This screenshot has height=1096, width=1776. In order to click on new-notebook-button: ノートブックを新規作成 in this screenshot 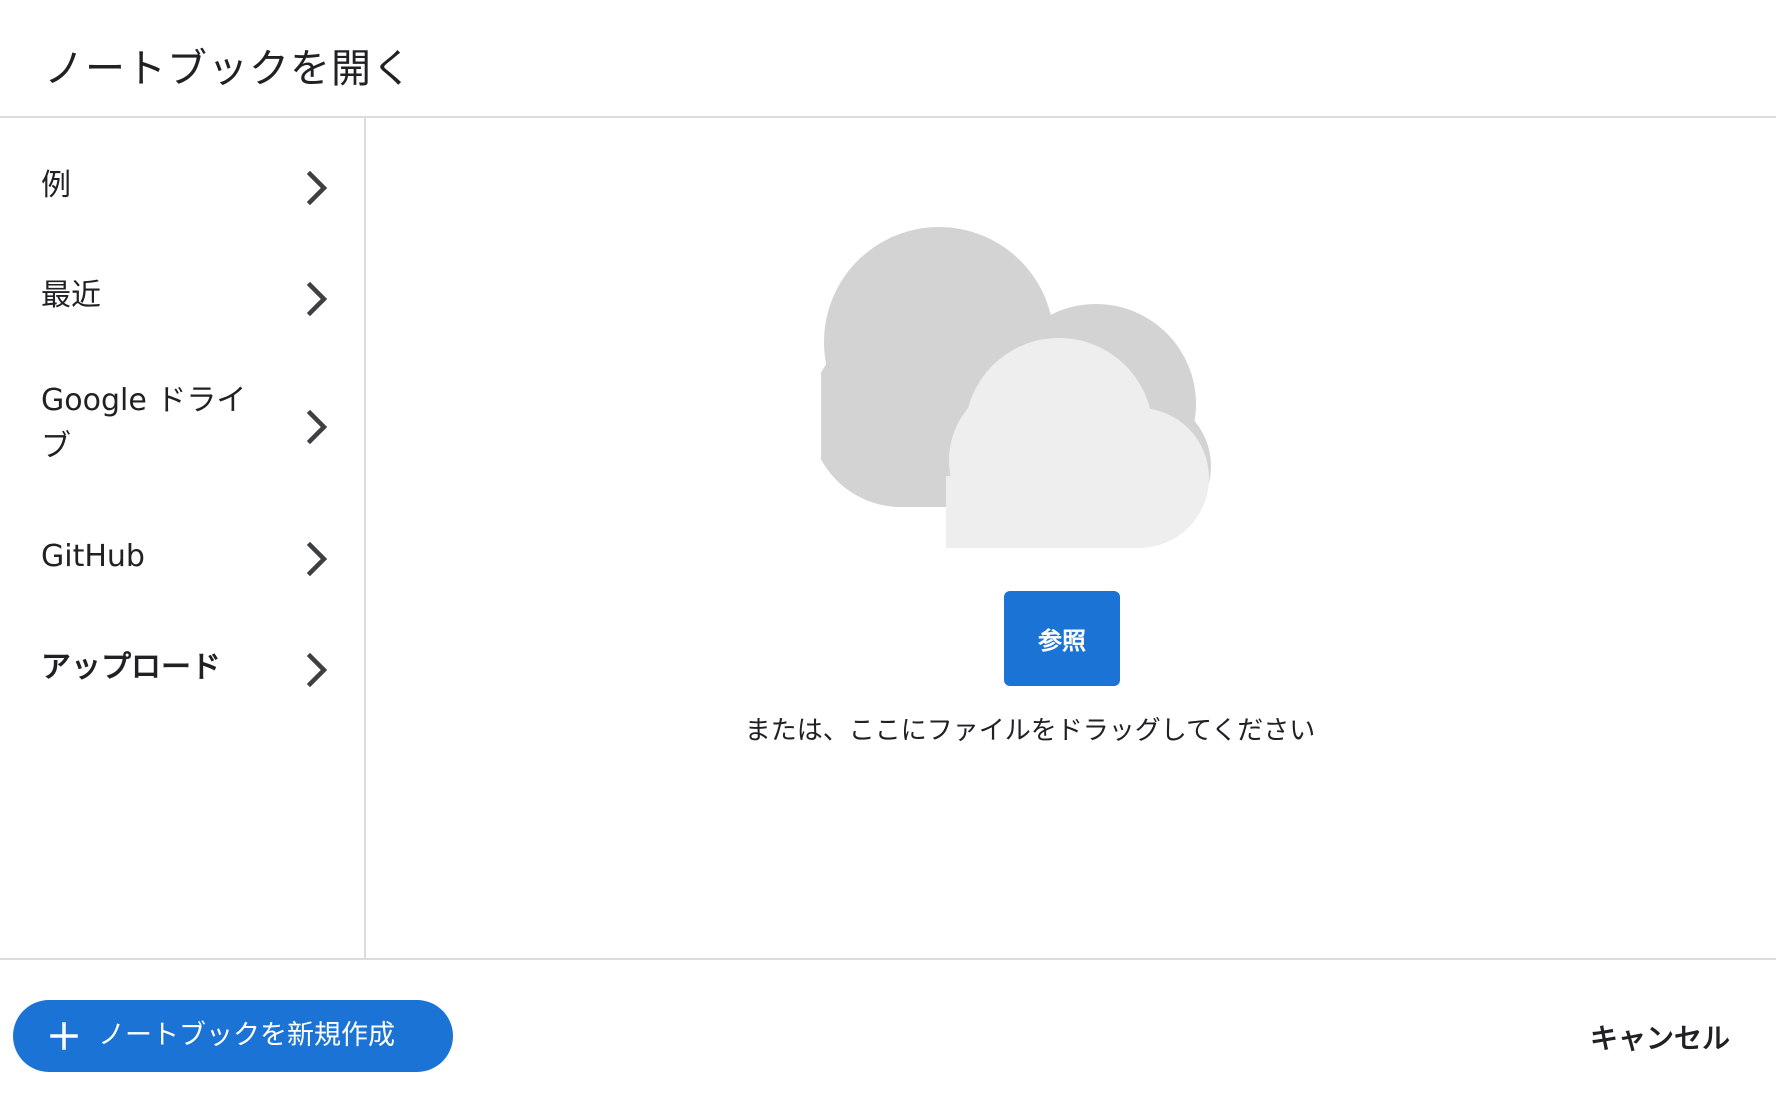, I will do `click(233, 1036)`.